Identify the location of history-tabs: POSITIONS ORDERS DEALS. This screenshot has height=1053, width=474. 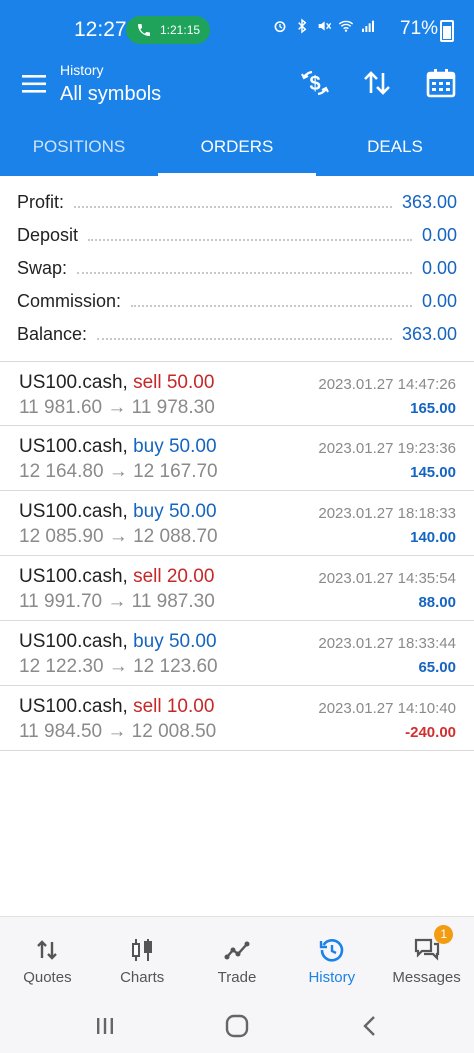
(237, 148).